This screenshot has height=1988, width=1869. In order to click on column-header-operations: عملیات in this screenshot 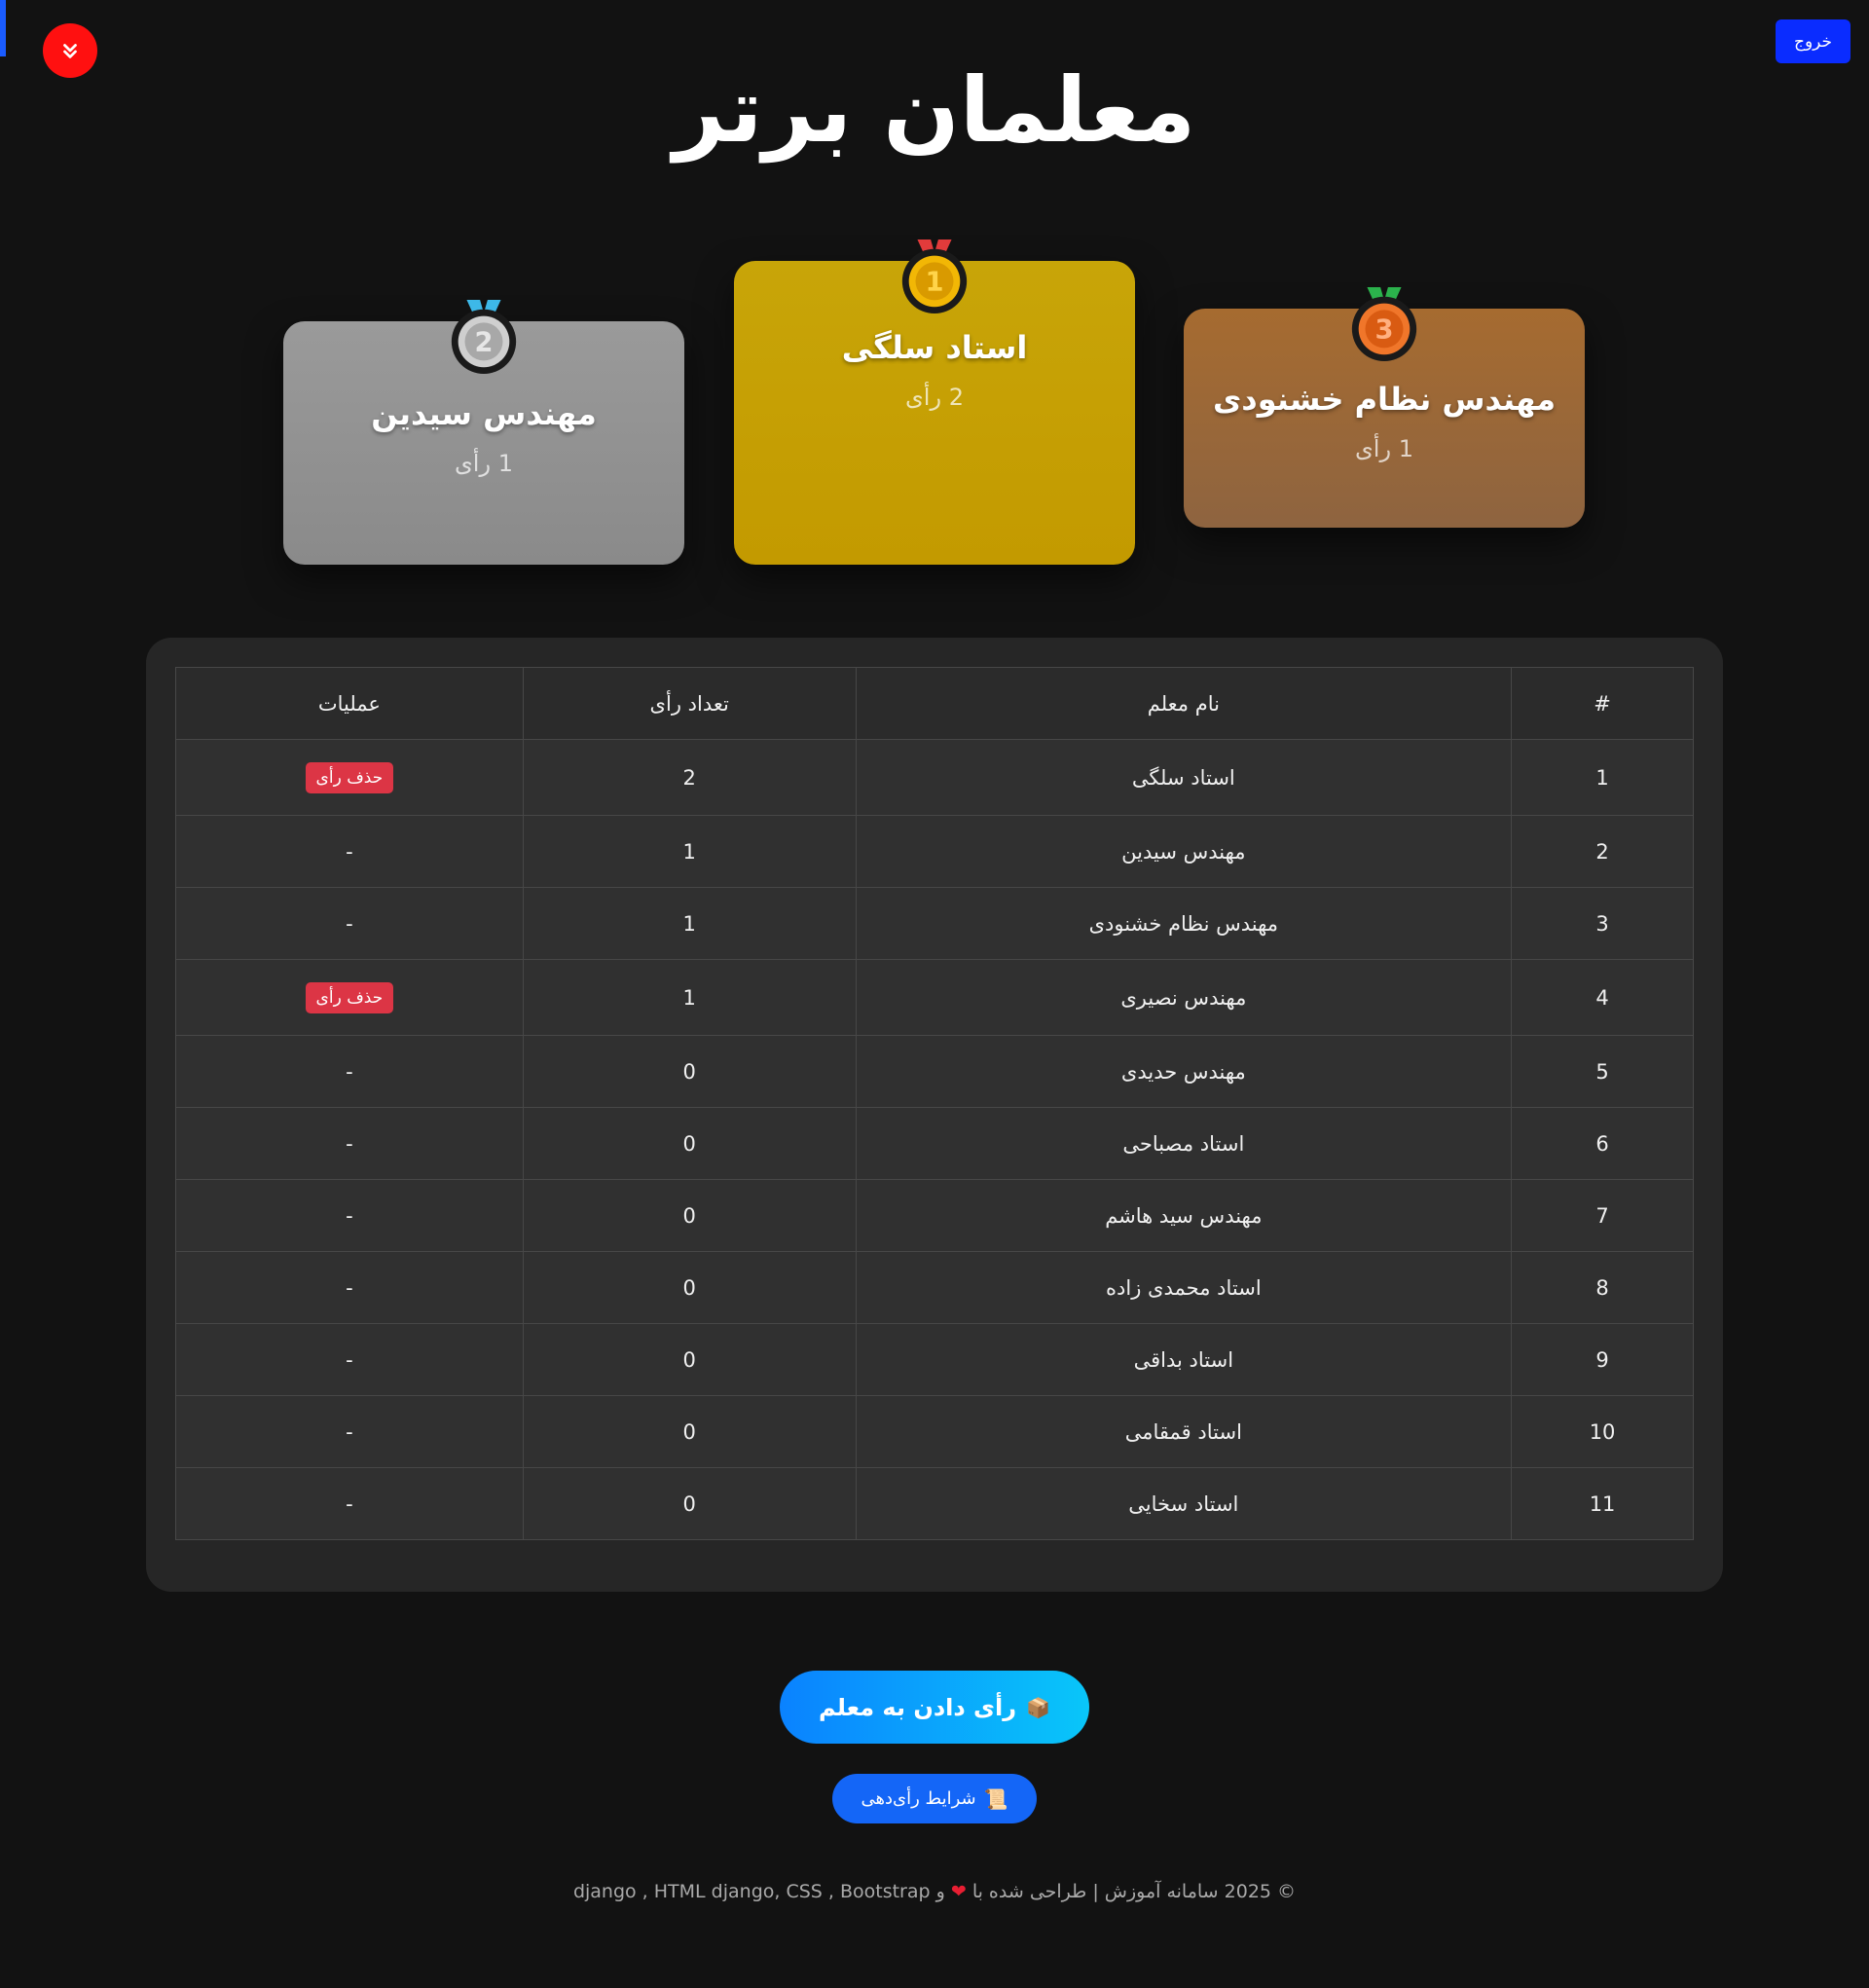, I will do `click(349, 703)`.